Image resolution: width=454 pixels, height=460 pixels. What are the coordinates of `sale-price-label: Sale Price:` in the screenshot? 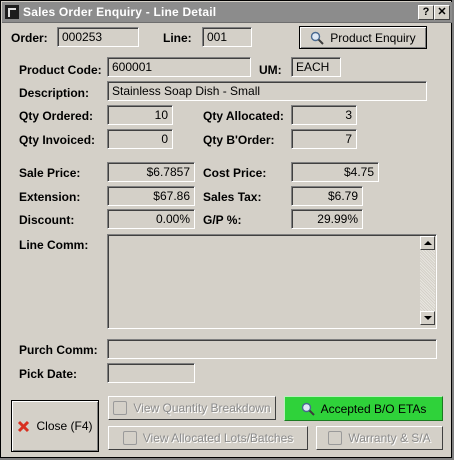 It's located at (50, 173).